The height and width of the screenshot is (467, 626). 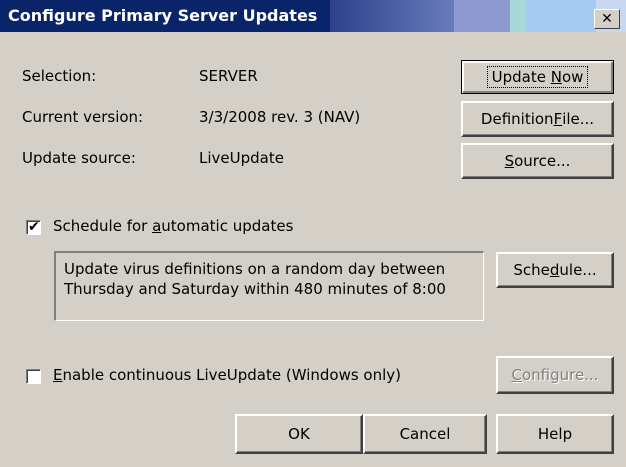 I want to click on help-button: Help, so click(x=555, y=434).